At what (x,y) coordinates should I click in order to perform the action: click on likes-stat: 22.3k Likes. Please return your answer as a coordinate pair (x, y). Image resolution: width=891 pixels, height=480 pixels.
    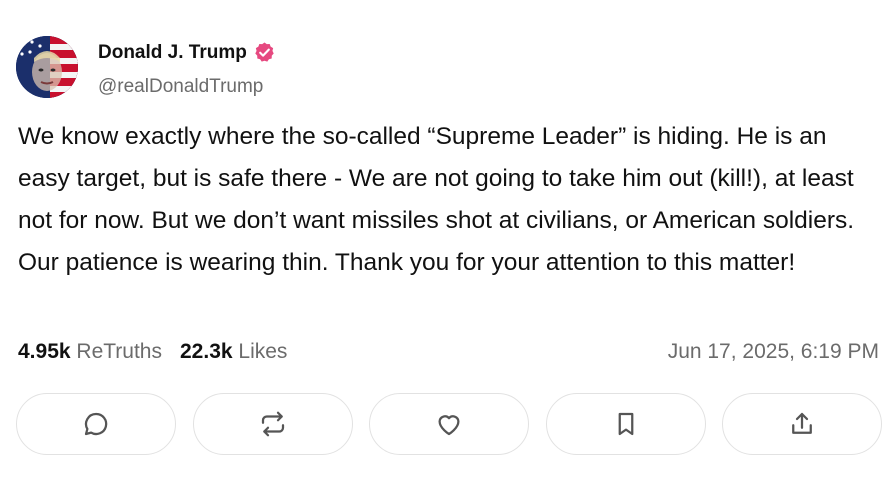
    Looking at the image, I should click on (233, 351).